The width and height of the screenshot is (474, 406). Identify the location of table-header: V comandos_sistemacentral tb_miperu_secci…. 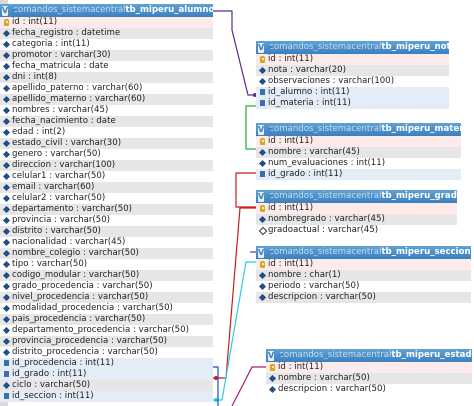
(363, 252).